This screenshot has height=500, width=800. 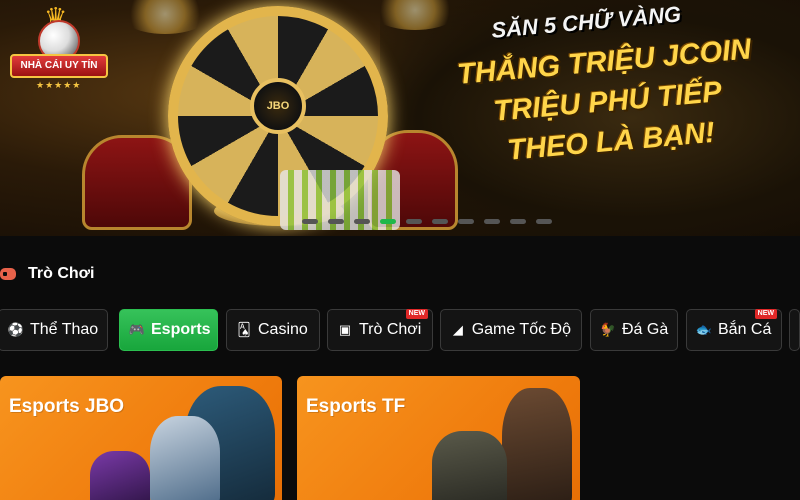 What do you see at coordinates (165, 17) in the screenshot?
I see `chandelier-light` at bounding box center [165, 17].